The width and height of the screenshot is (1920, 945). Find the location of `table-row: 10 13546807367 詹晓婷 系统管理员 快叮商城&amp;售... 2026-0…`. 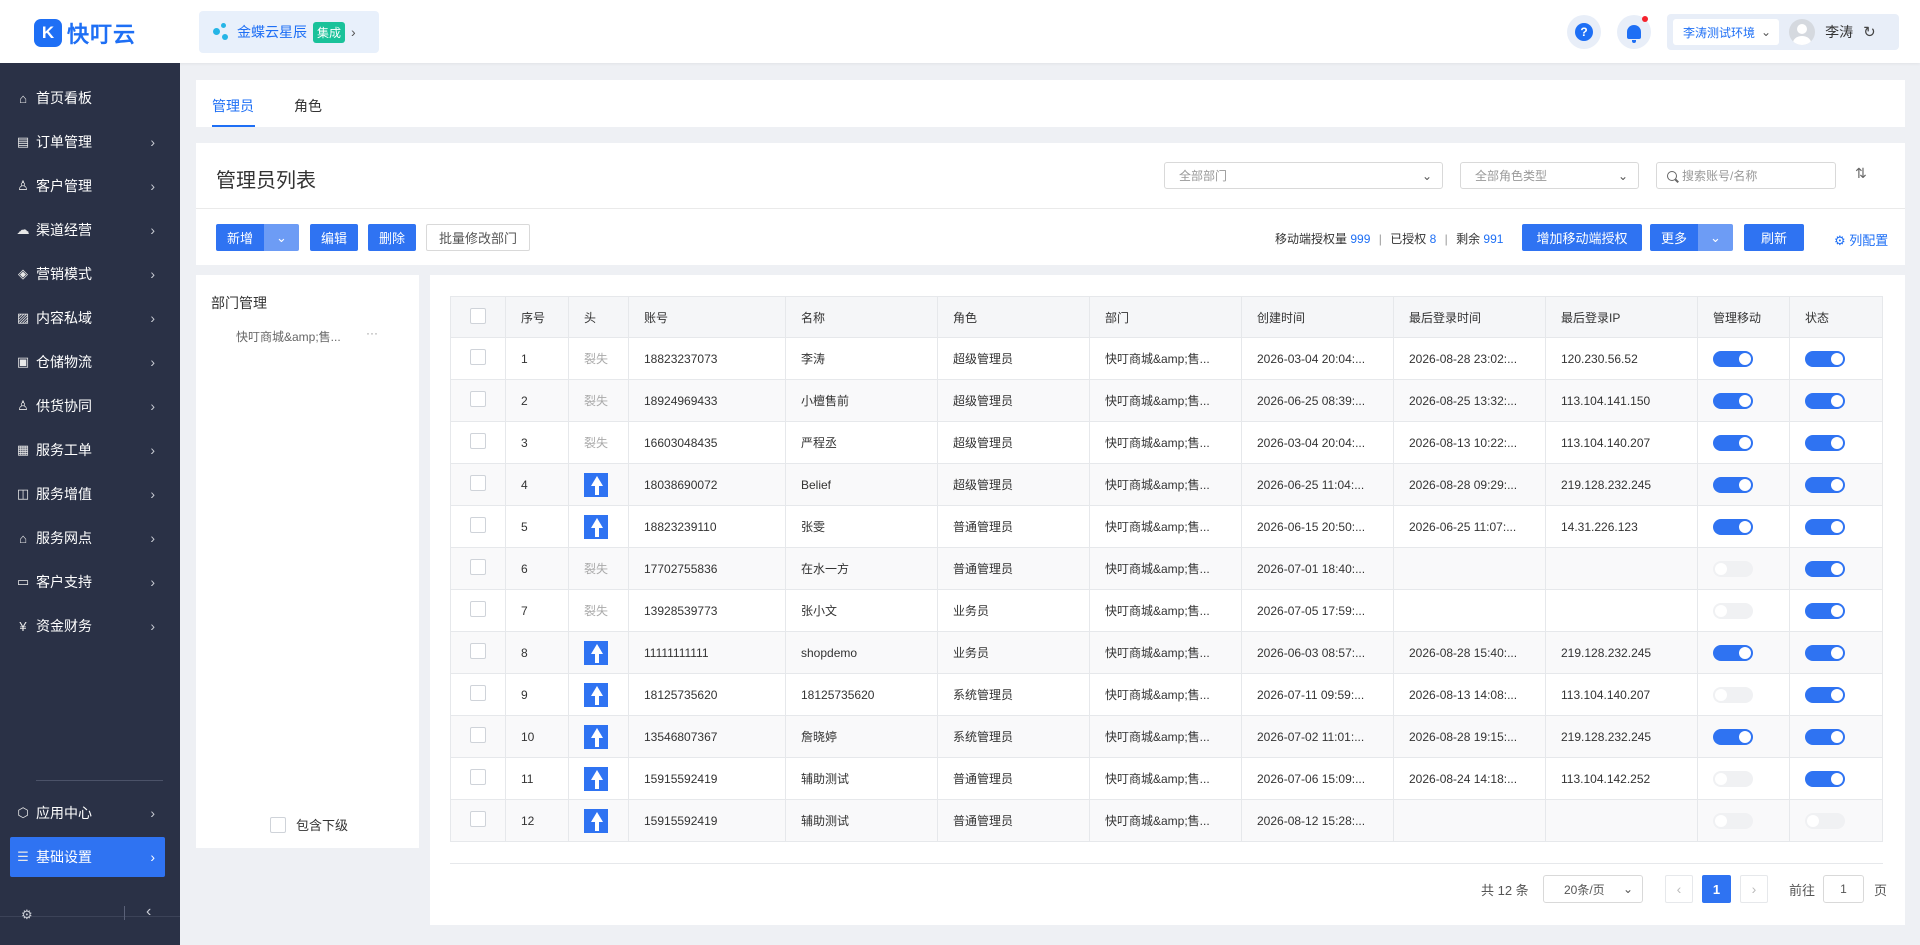

table-row: 10 13546807367 詹晓婷 系统管理员 快叮商城&amp;售... 2026-0… is located at coordinates (1166, 736).